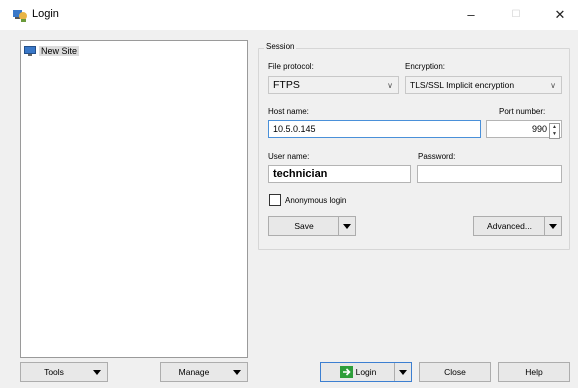 This screenshot has width=578, height=388. I want to click on login-label: Login, so click(366, 372).